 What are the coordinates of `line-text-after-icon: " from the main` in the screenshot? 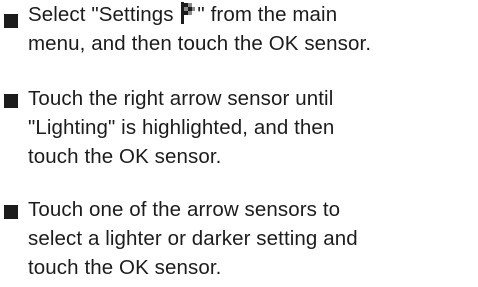 It's located at (267, 14).